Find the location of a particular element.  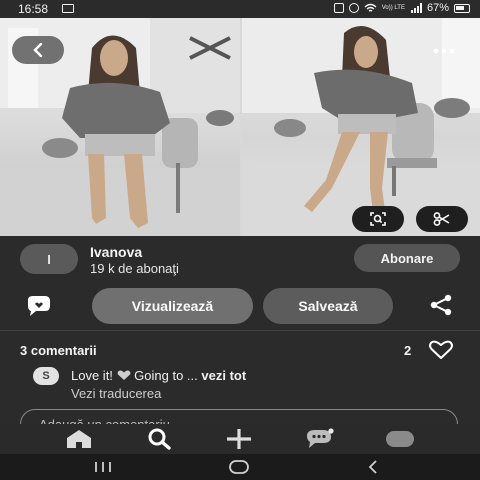

hotspot-icon is located at coordinates (353, 8).